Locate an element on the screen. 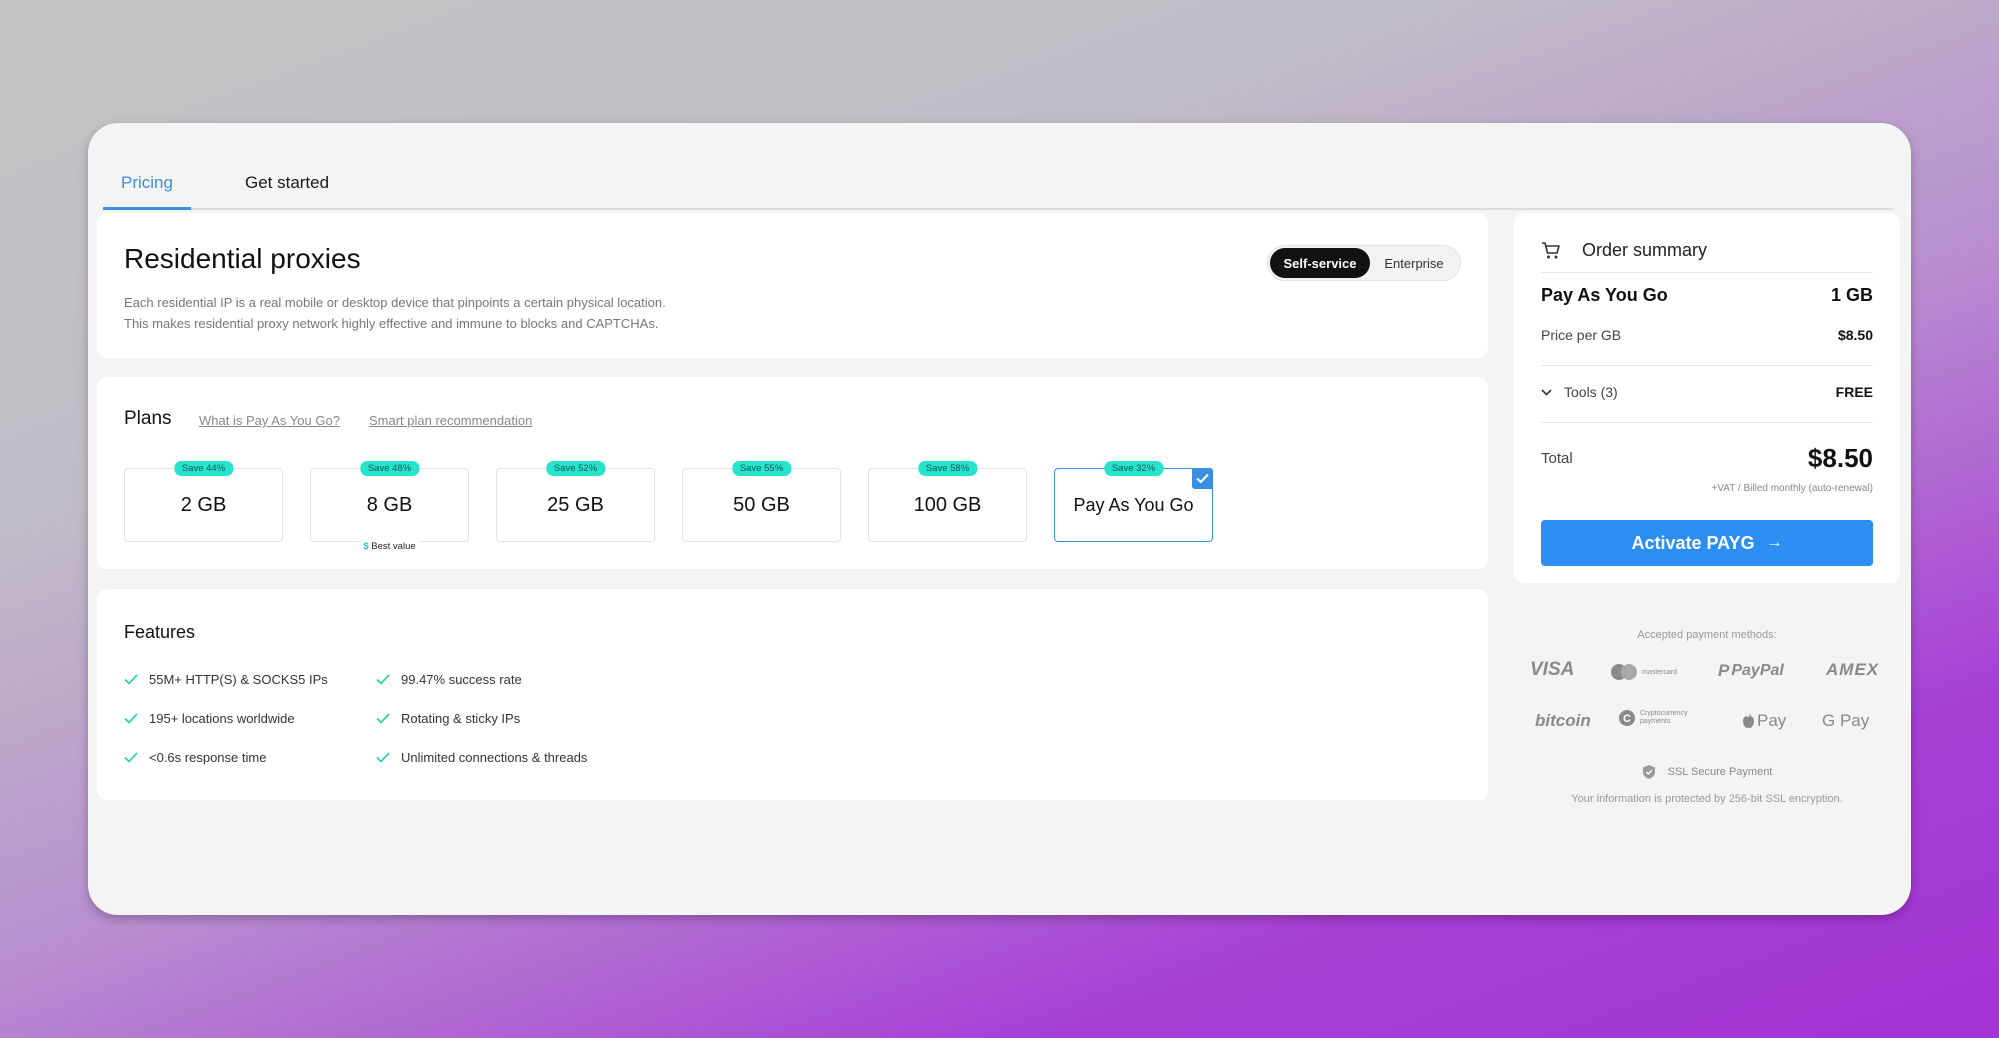 Image resolution: width=1999 pixels, height=1038 pixels. paypal-logo: P PayPal is located at coordinates (1751, 671).